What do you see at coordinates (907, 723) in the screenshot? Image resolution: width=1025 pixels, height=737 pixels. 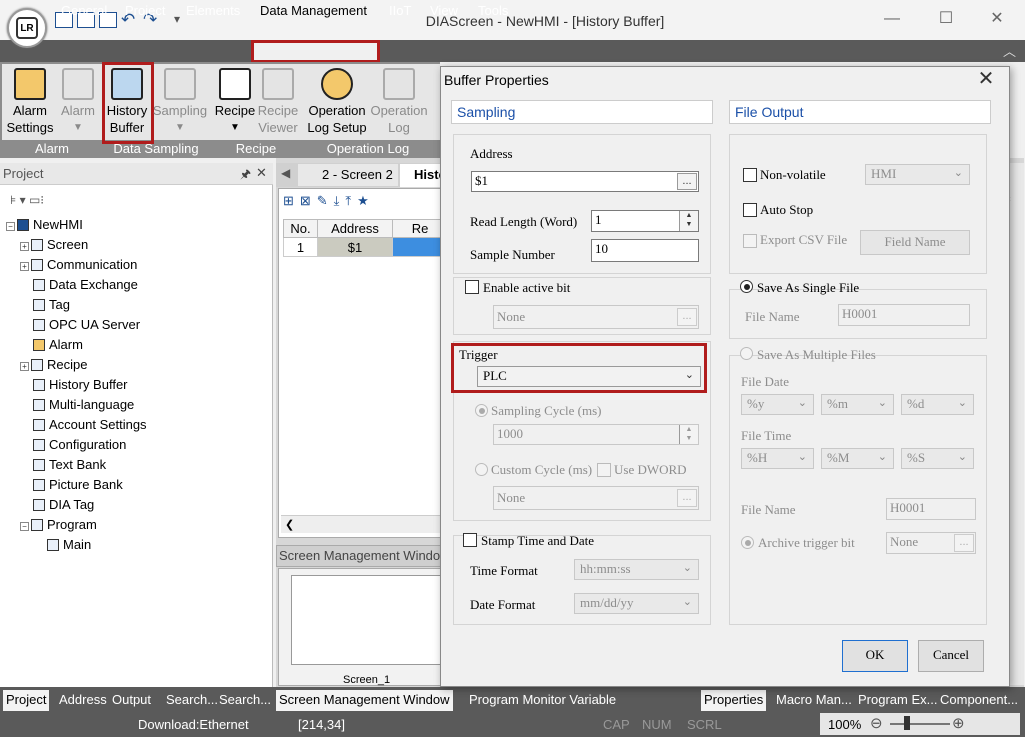 I see `zoom-slider-thumb` at bounding box center [907, 723].